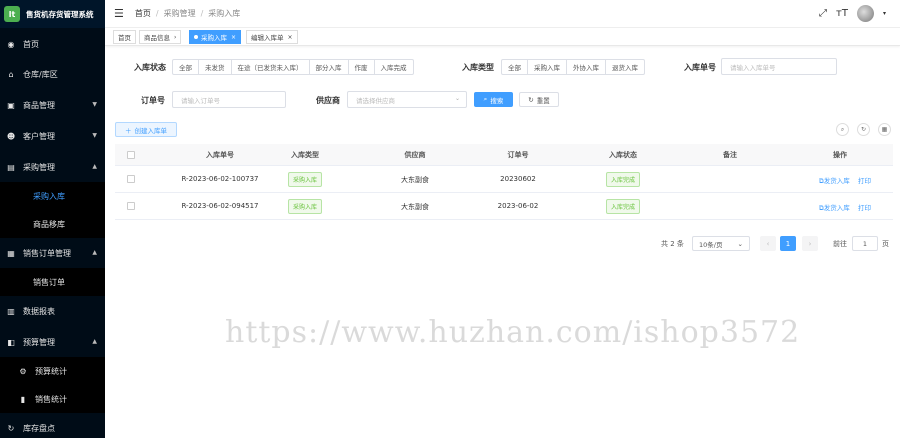  Describe the element at coordinates (52, 196) in the screenshot. I see `sidebar-item-purchase-inbound: 采购入库` at that location.